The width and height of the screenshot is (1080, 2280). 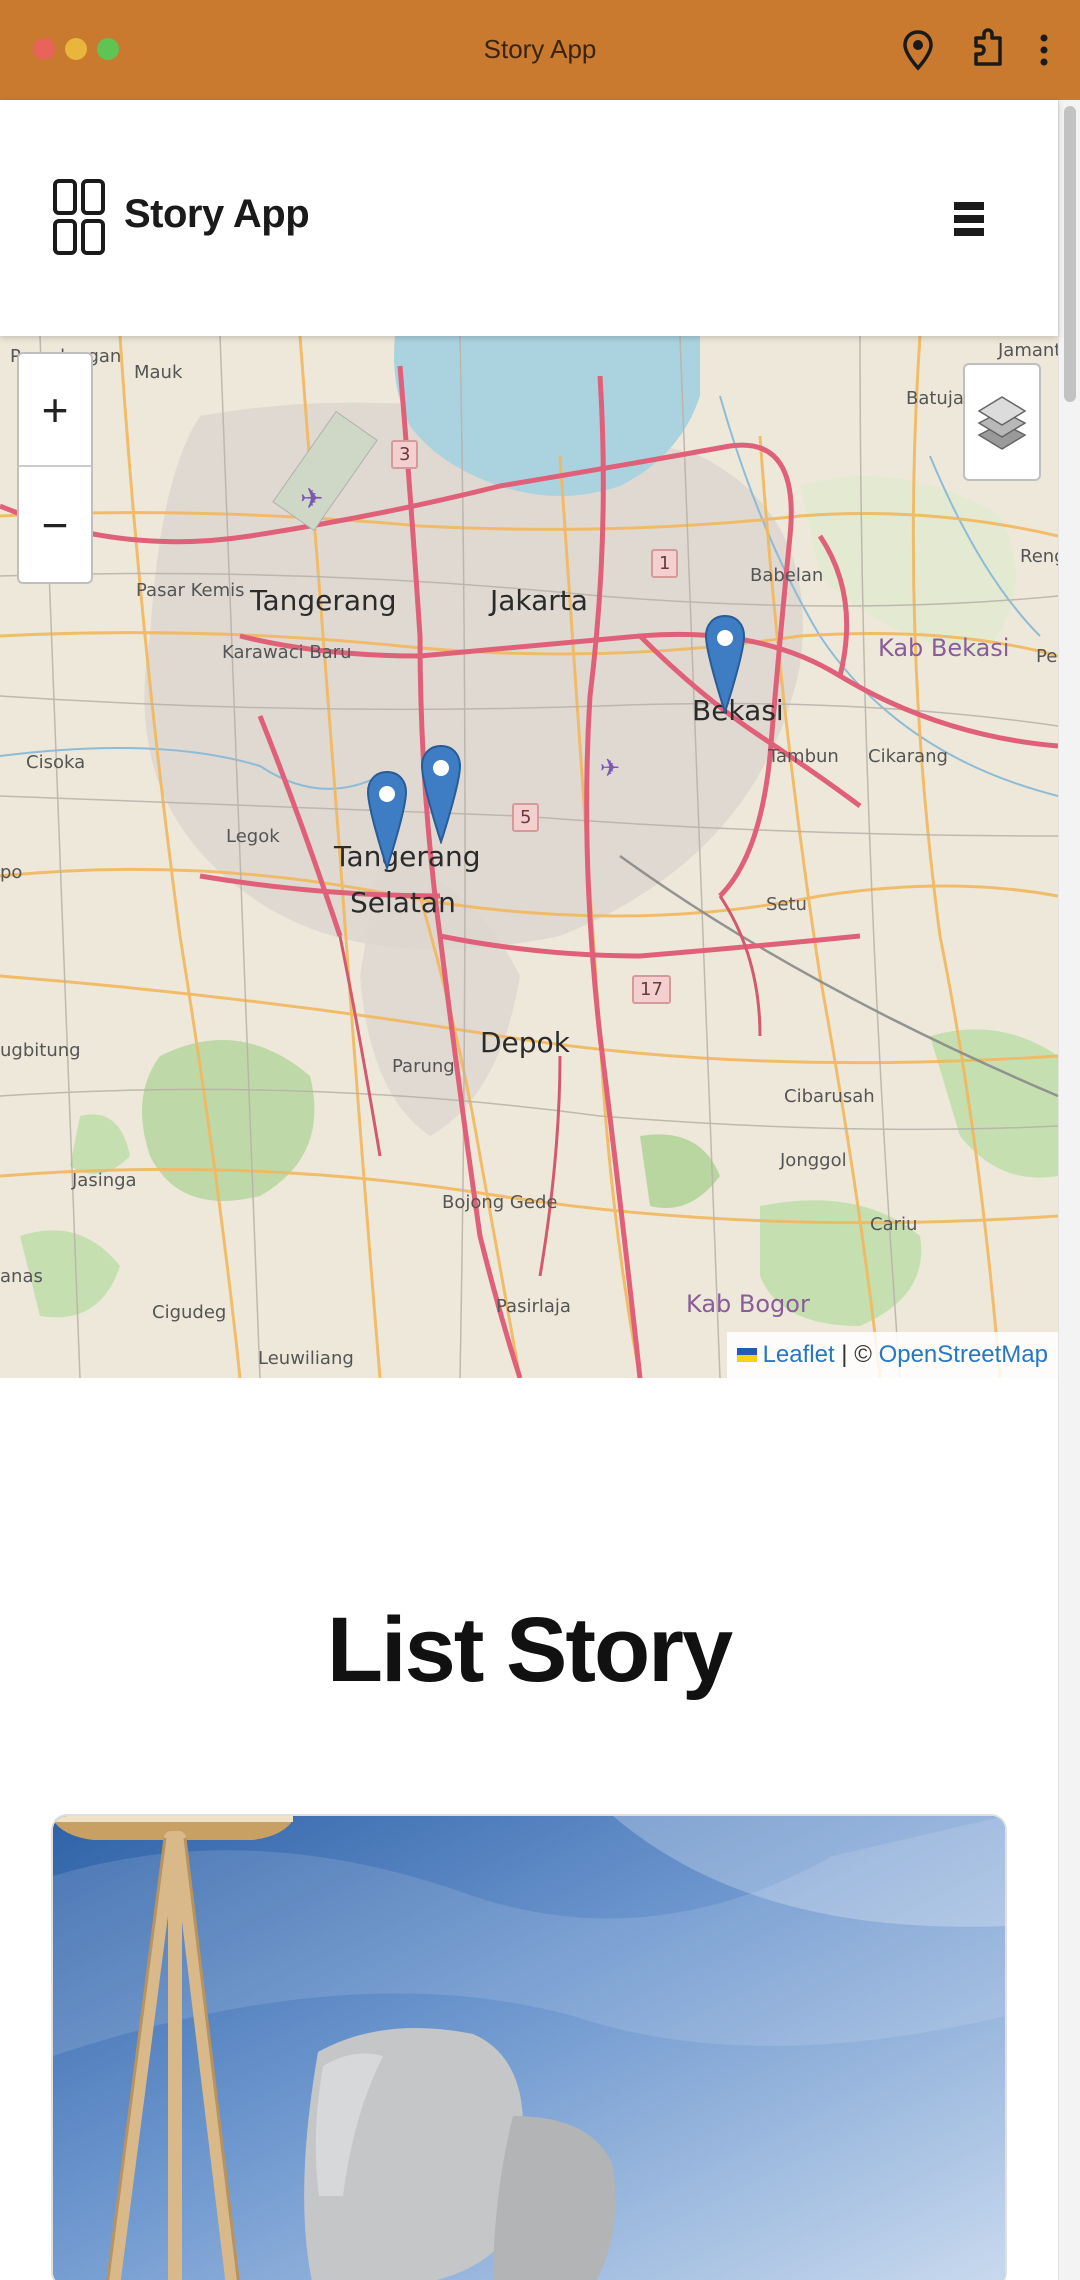 What do you see at coordinates (21, 1276) in the screenshot?
I see `place-label: anas` at bounding box center [21, 1276].